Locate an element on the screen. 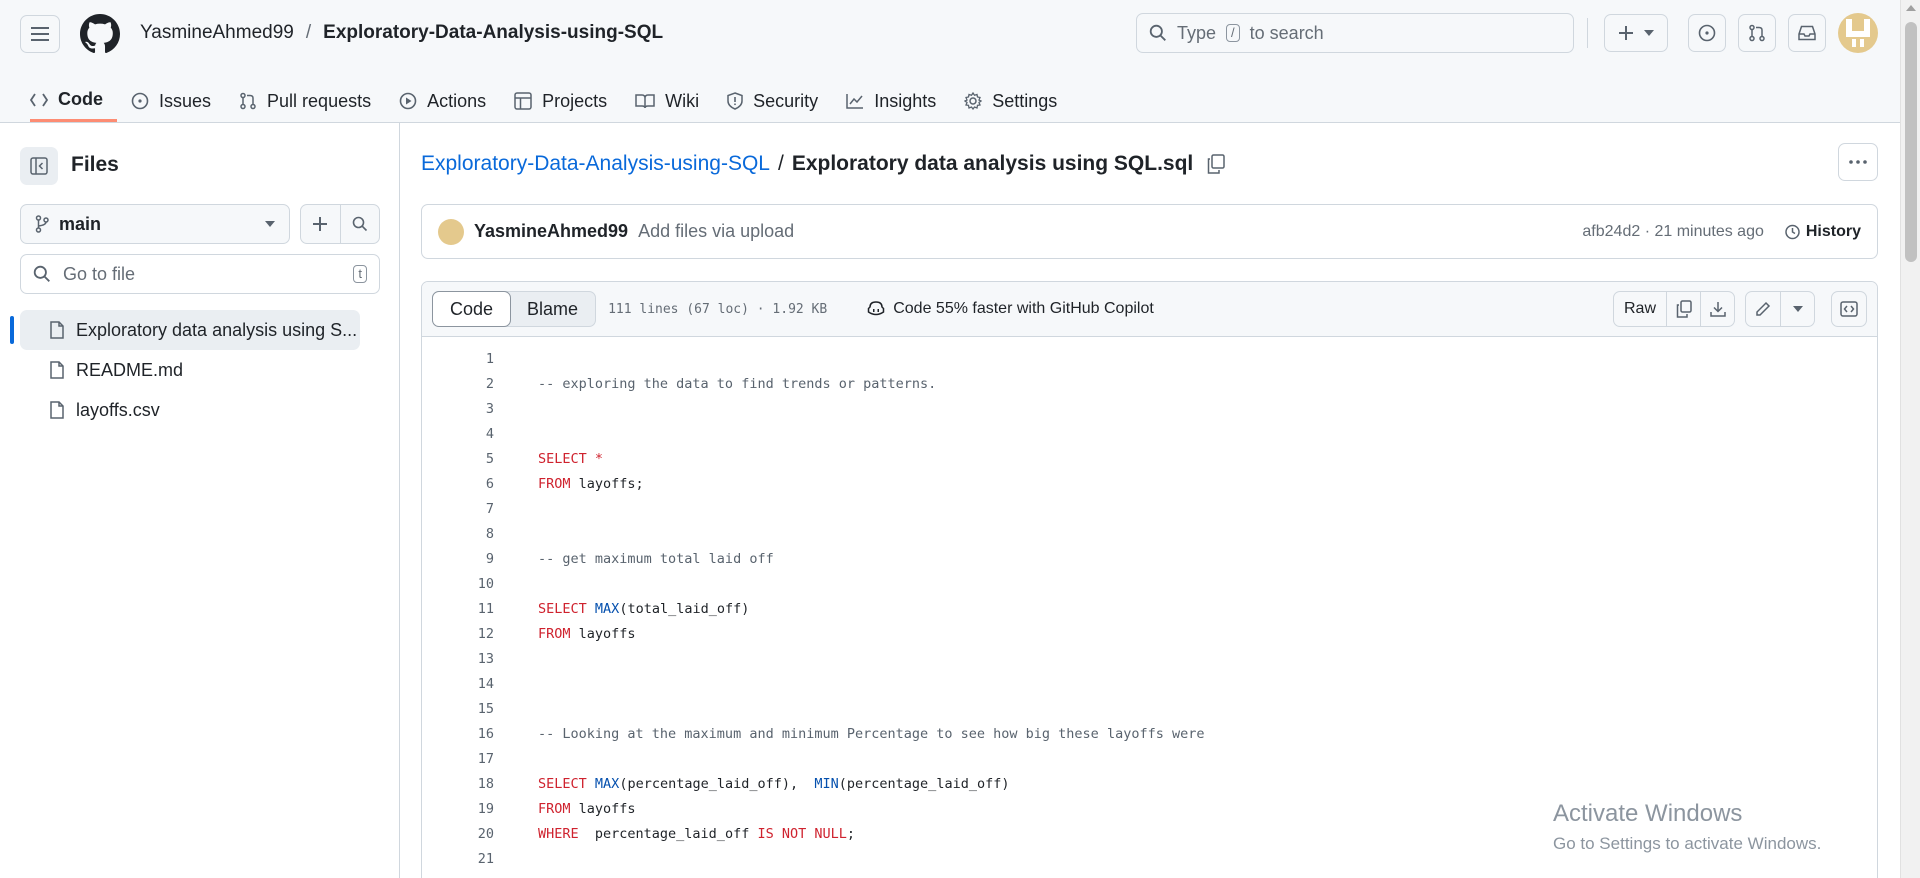  tab-wiki: Wiki is located at coordinates (667, 101).